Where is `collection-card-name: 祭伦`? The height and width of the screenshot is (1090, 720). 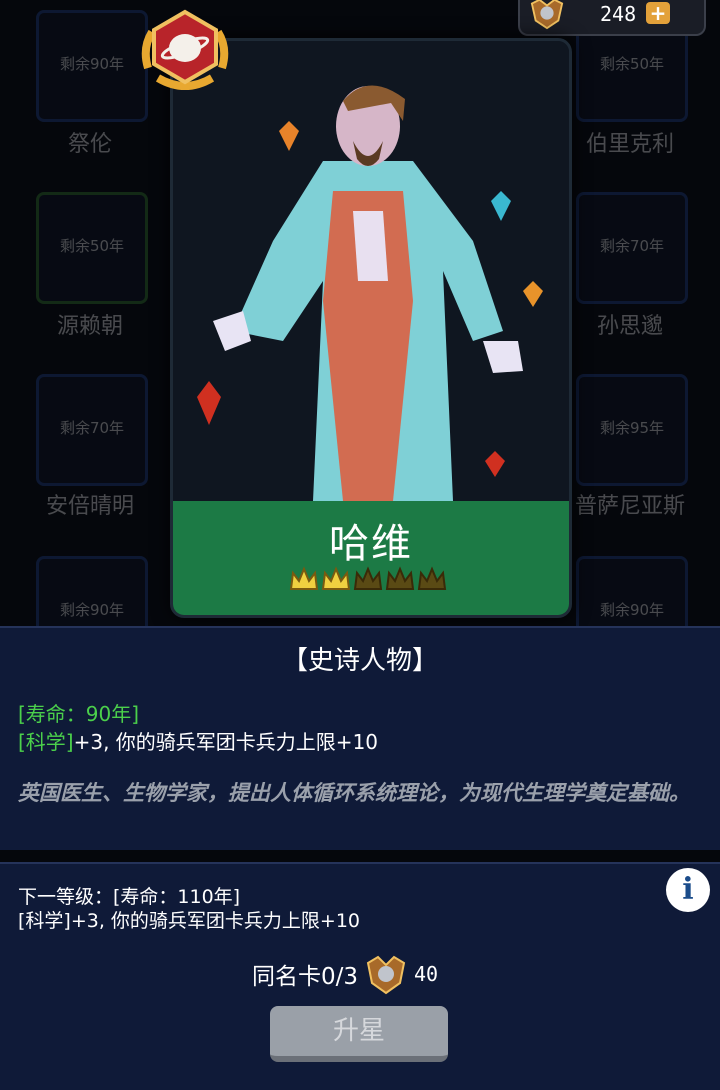 collection-card-name: 祭伦 is located at coordinates (89, 144).